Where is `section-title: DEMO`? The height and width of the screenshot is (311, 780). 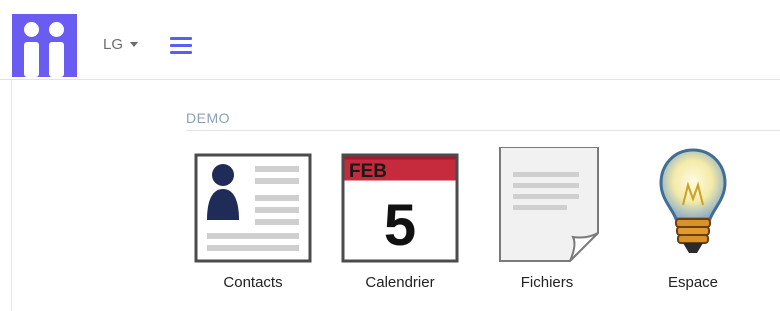
section-title: DEMO is located at coordinates (208, 118).